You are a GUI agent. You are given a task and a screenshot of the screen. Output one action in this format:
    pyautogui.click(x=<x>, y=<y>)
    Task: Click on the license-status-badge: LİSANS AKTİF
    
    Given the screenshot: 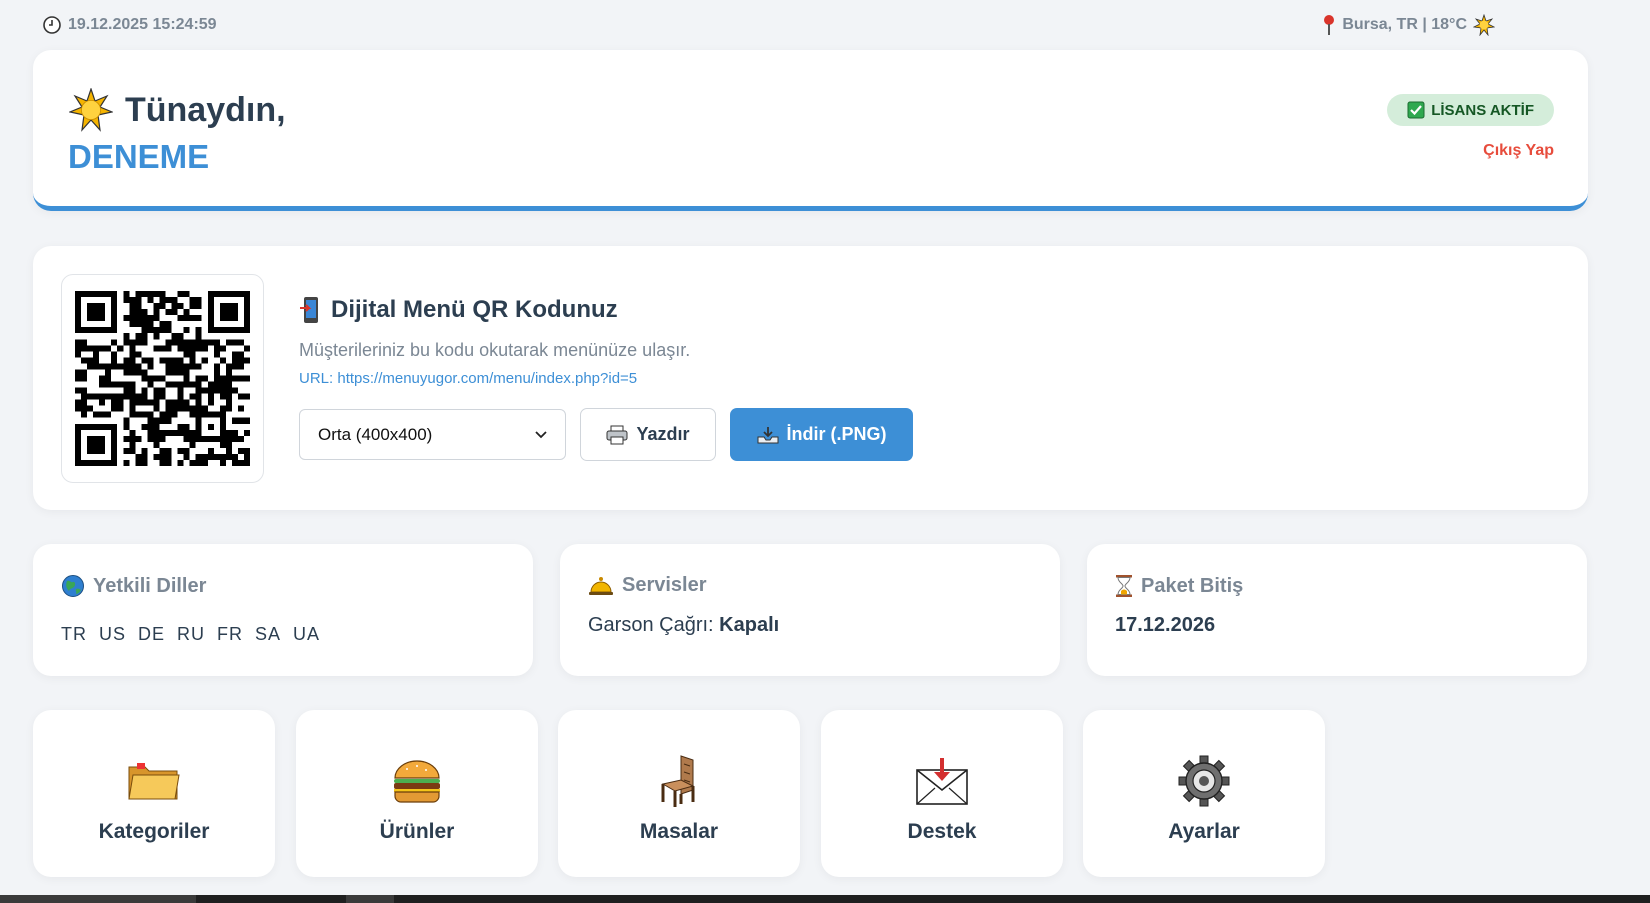 What is the action you would take?
    pyautogui.click(x=1470, y=110)
    